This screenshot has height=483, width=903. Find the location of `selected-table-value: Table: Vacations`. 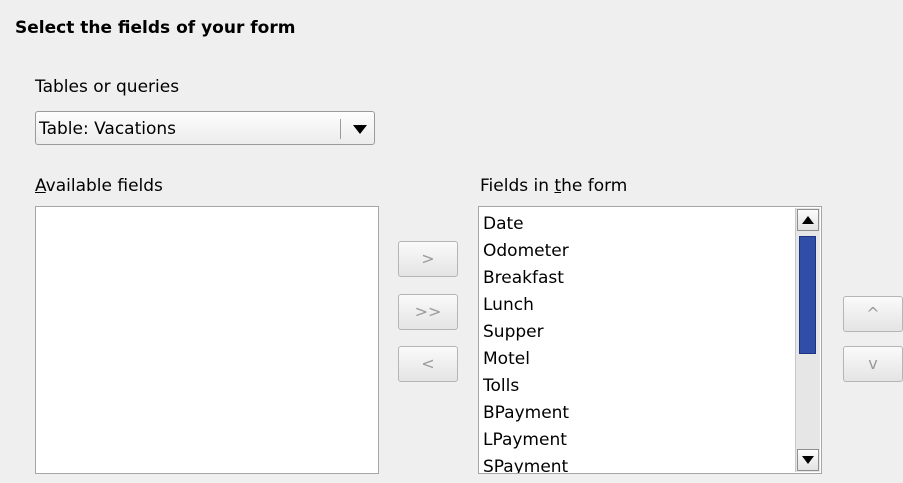

selected-table-value: Table: Vacations is located at coordinates (108, 129).